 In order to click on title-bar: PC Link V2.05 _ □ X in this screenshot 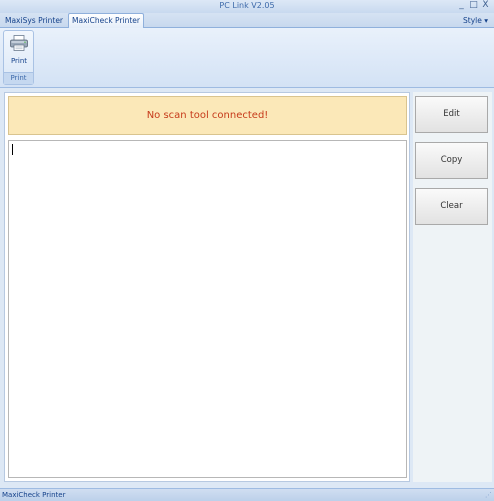, I will do `click(247, 6)`.